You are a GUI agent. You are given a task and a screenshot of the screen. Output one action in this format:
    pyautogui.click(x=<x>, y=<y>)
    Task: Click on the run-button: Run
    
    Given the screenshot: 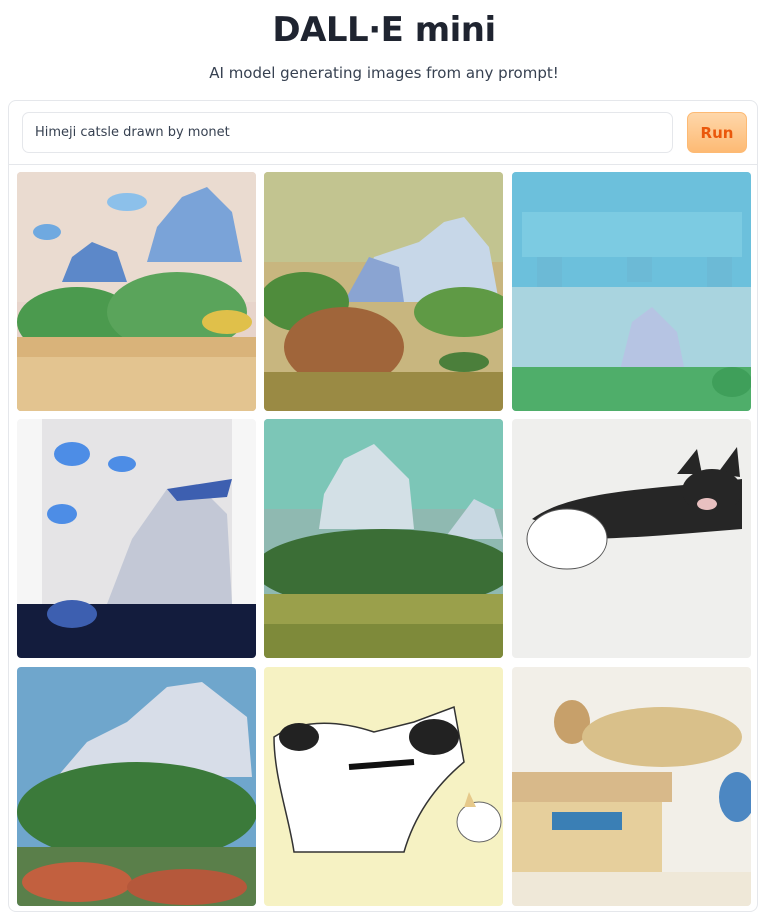 What is the action you would take?
    pyautogui.click(x=717, y=132)
    